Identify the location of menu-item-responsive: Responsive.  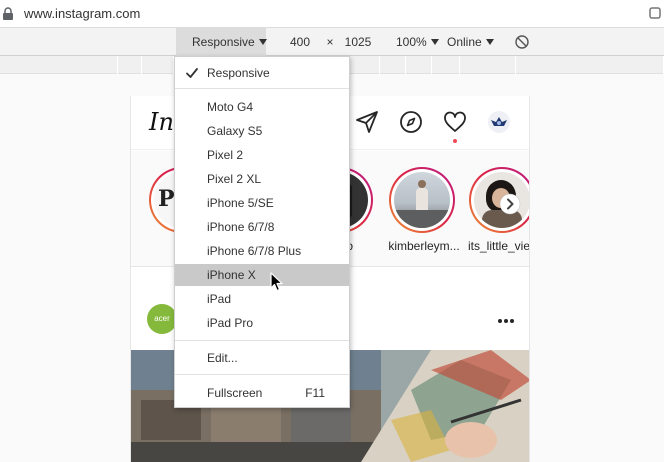
(262, 73).